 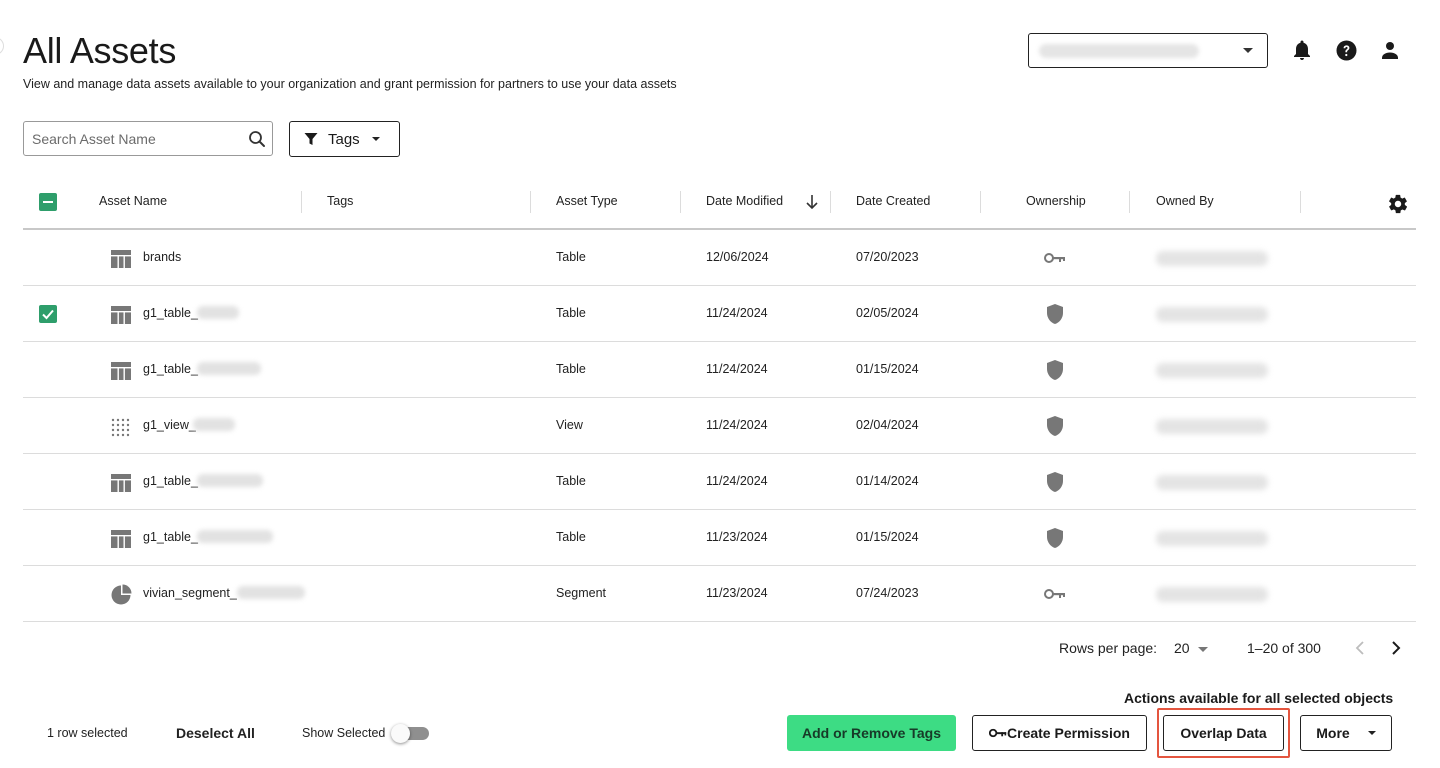 I want to click on help-icon, so click(x=1346, y=50).